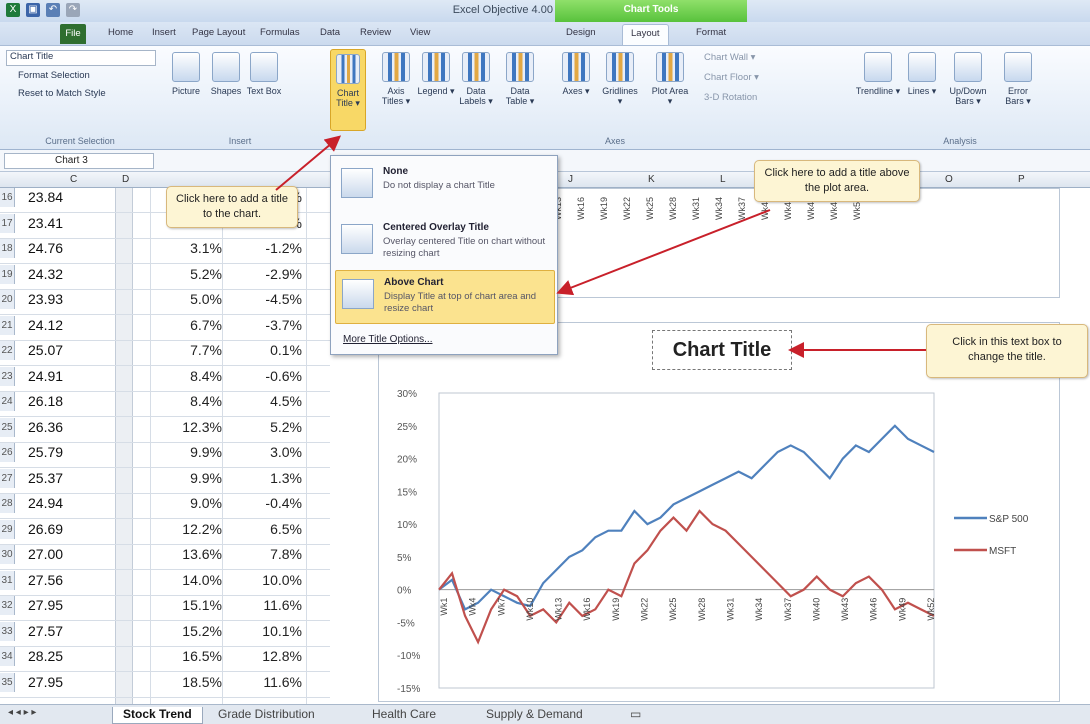 Image resolution: width=1090 pixels, height=724 pixels. What do you see at coordinates (22, 712) in the screenshot?
I see `sheet-nav-icon: ◂ ◂ ▸ ▸` at bounding box center [22, 712].